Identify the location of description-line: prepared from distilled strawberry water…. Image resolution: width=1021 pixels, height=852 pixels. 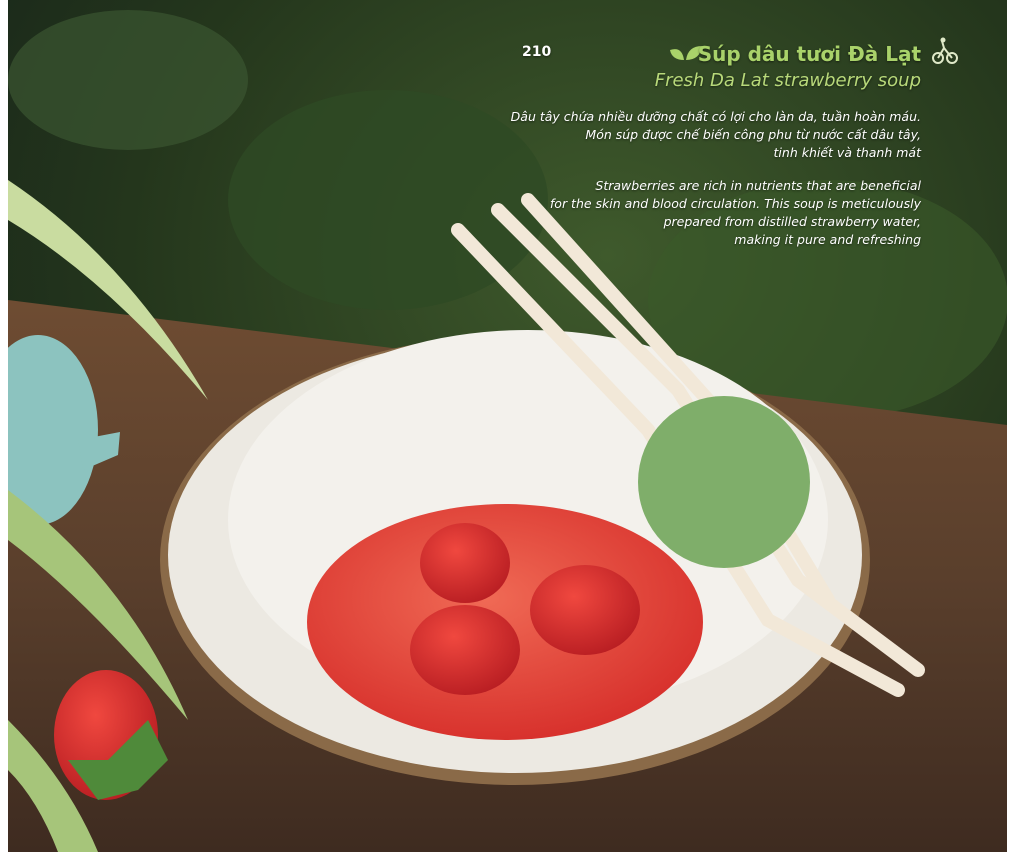
(792, 221).